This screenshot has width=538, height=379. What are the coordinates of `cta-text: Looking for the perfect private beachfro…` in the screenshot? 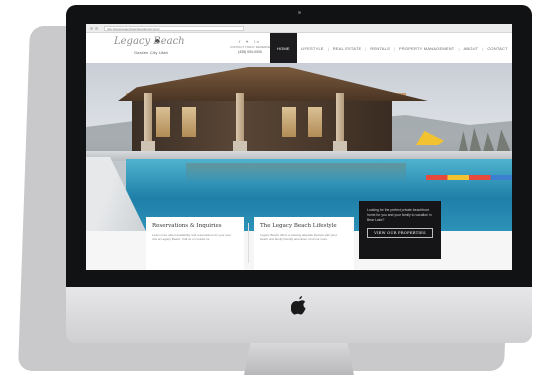 It's located at (399, 215).